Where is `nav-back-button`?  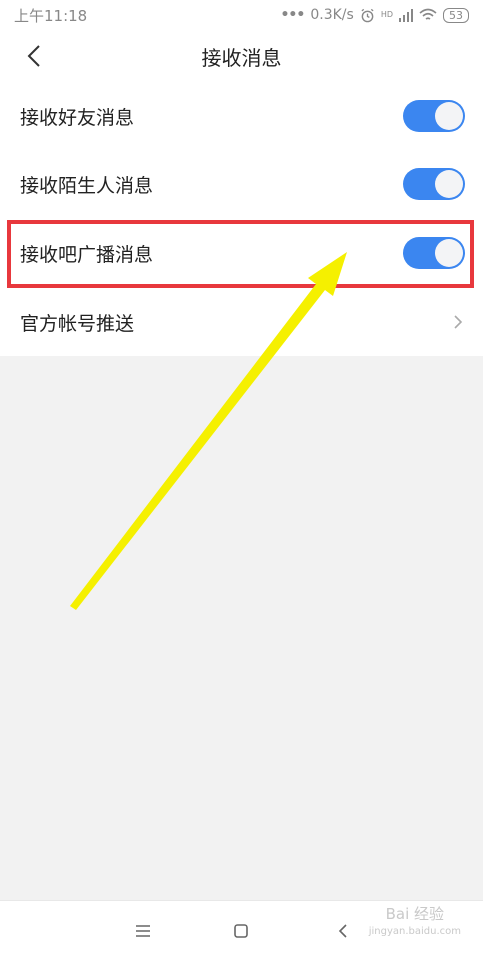
nav-back-button is located at coordinates (343, 931).